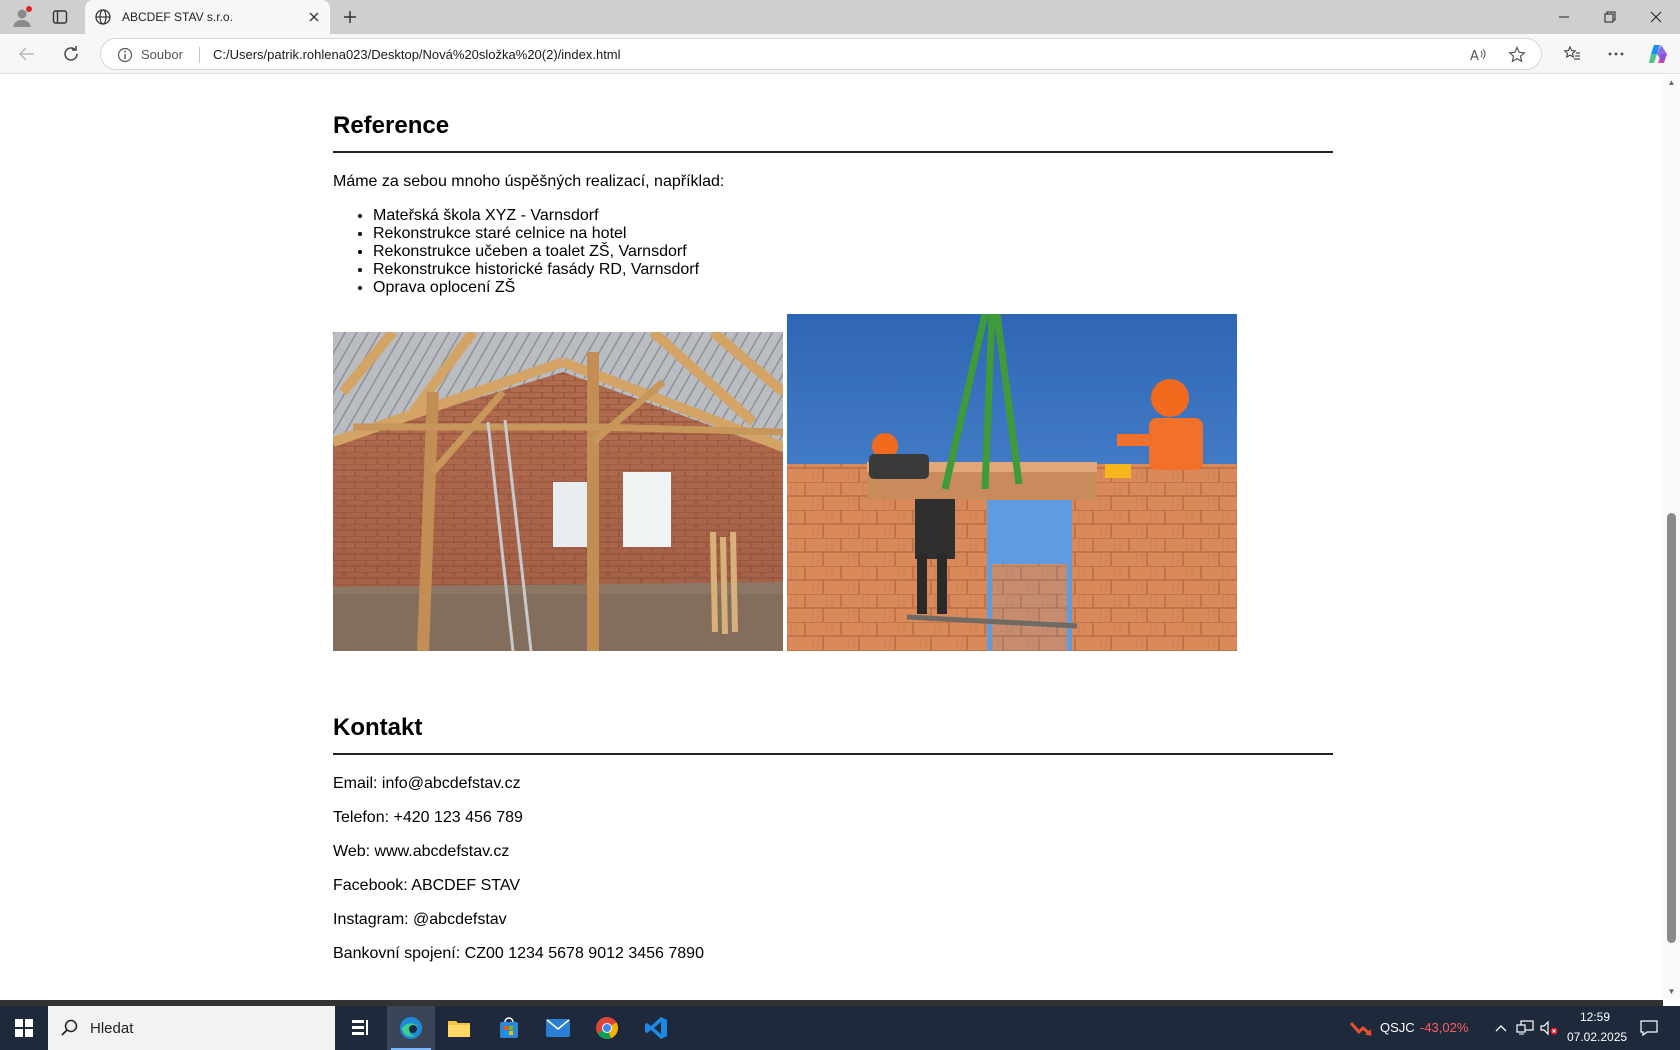  What do you see at coordinates (1649, 1028) in the screenshot?
I see `notification-center-icon` at bounding box center [1649, 1028].